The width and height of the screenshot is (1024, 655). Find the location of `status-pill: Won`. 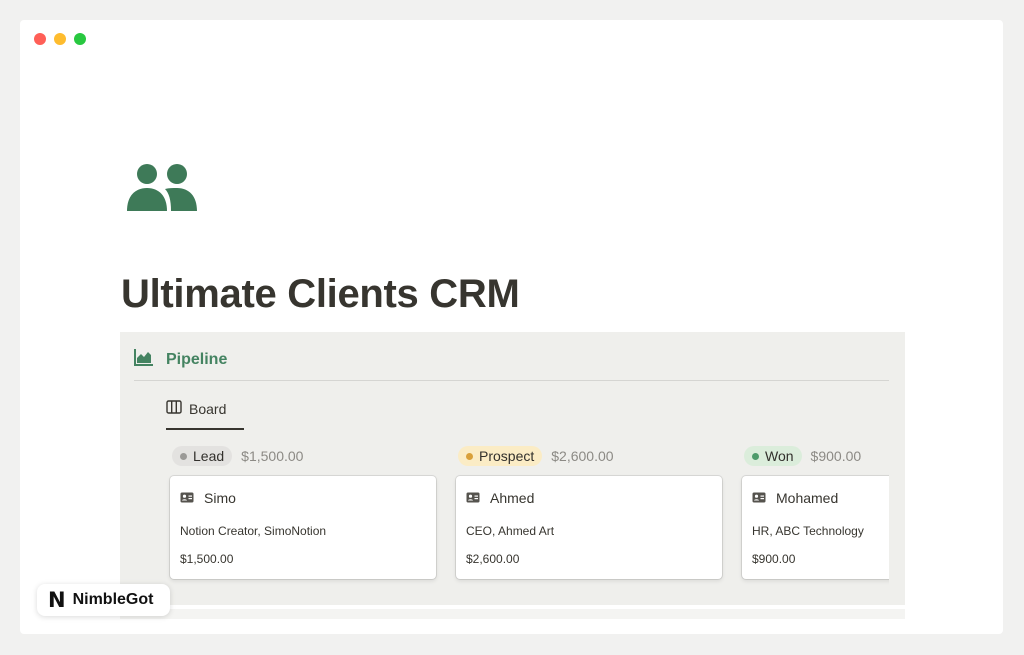

status-pill: Won is located at coordinates (773, 456).